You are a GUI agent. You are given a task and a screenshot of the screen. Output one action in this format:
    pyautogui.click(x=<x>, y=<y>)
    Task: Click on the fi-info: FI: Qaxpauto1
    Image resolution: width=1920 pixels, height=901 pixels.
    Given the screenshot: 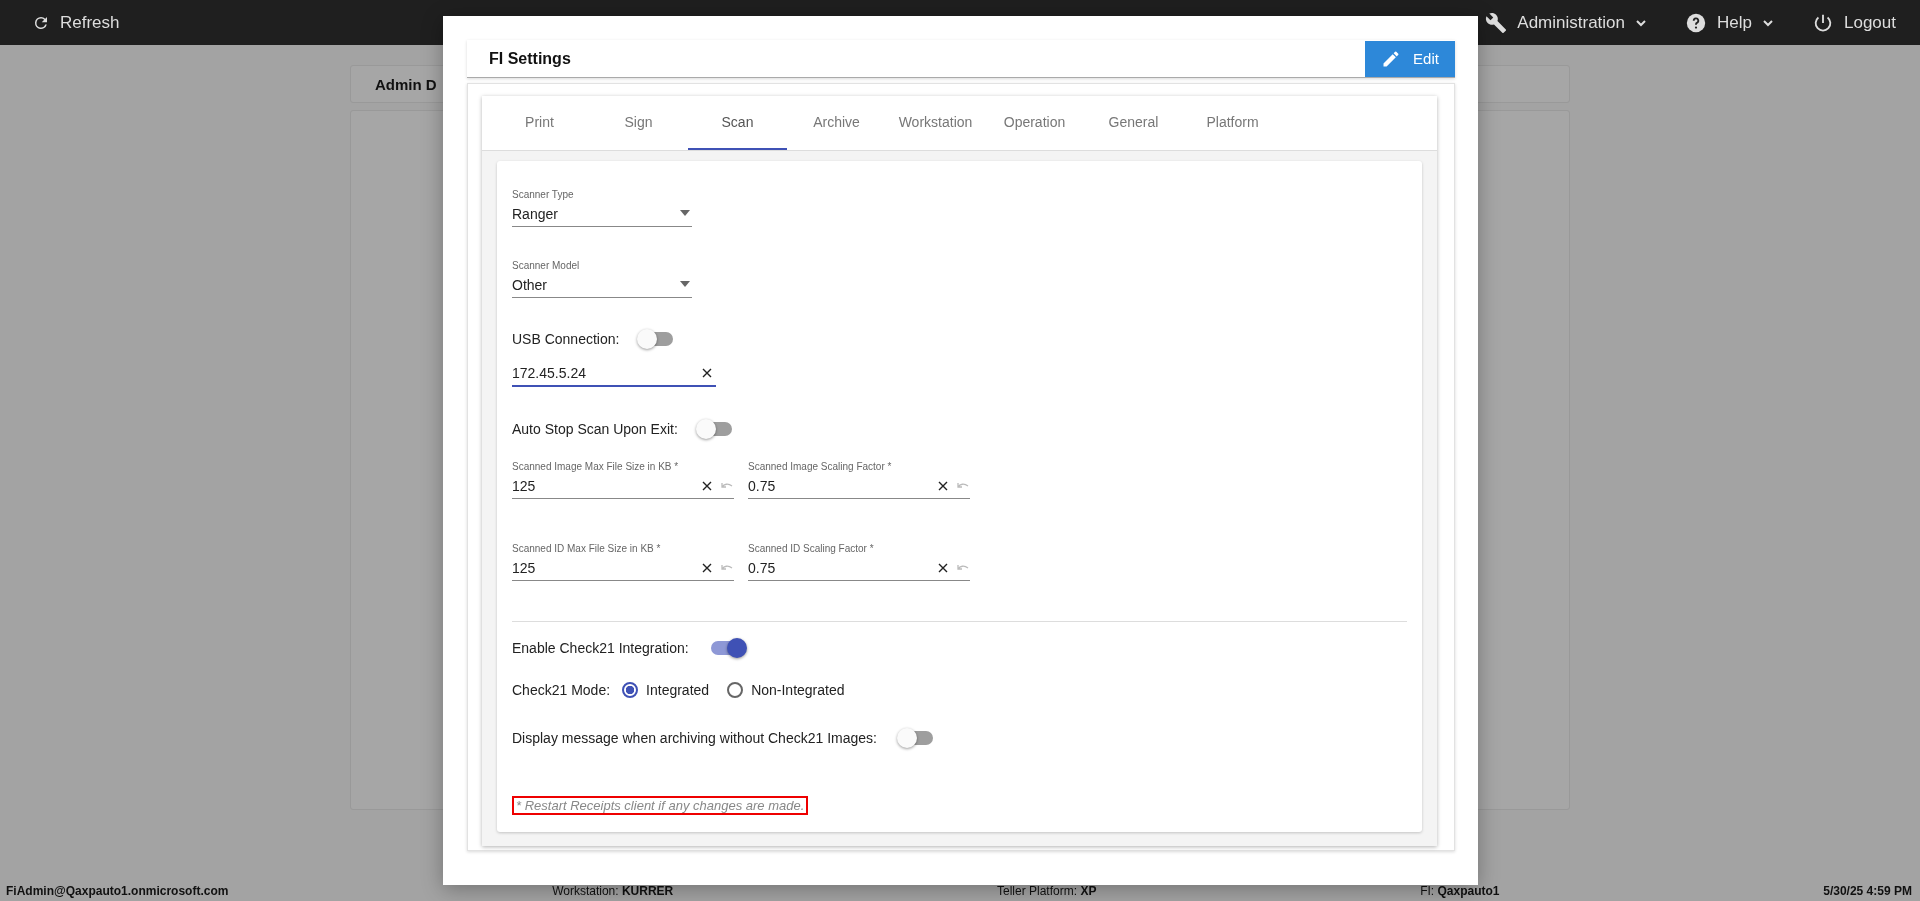 What is the action you would take?
    pyautogui.click(x=1460, y=890)
    